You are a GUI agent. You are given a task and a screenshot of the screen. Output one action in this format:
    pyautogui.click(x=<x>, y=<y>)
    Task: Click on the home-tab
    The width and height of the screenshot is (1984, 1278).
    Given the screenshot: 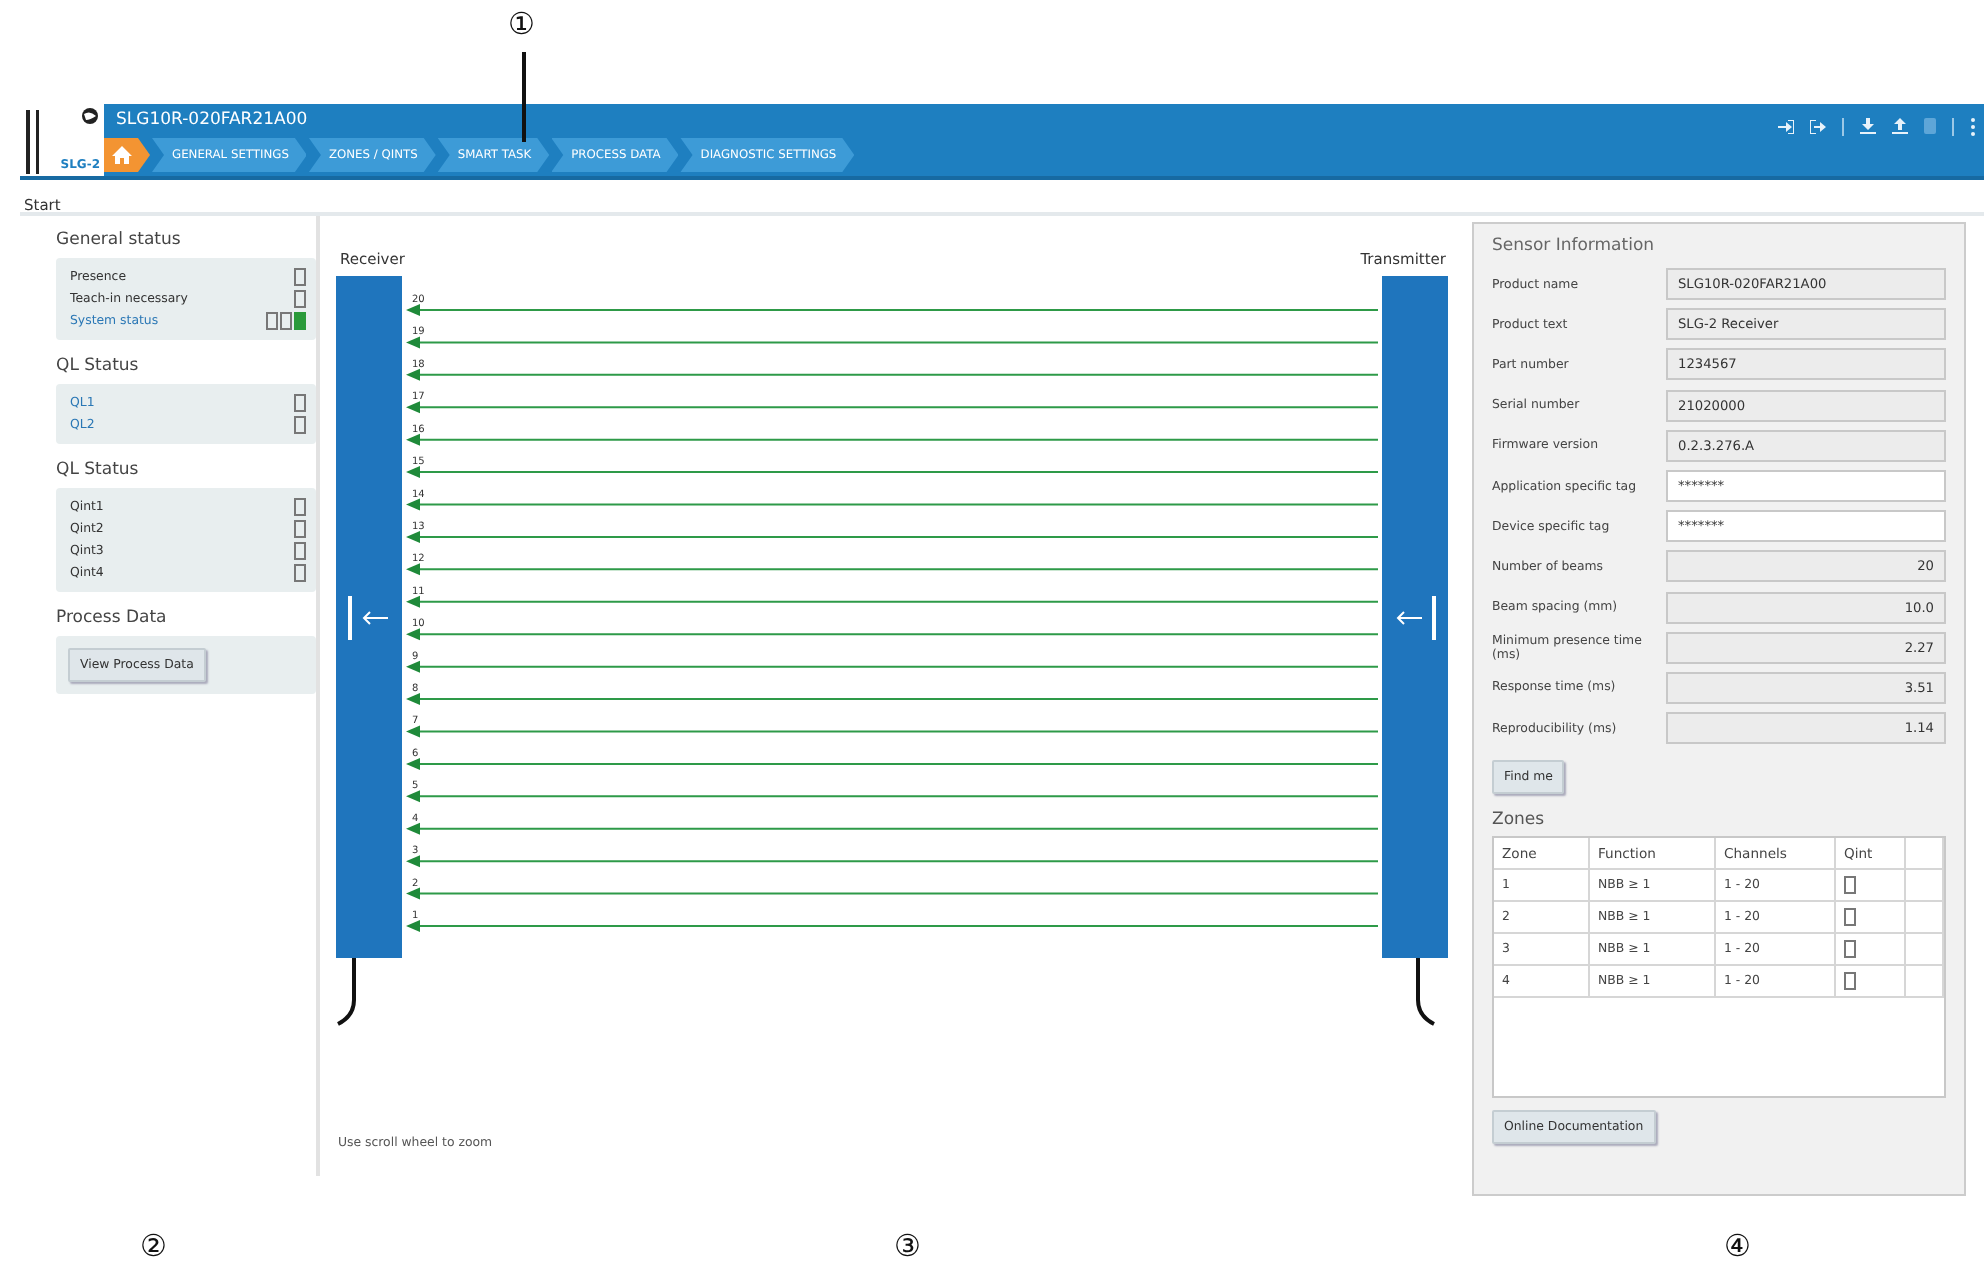 What is the action you would take?
    pyautogui.click(x=127, y=155)
    